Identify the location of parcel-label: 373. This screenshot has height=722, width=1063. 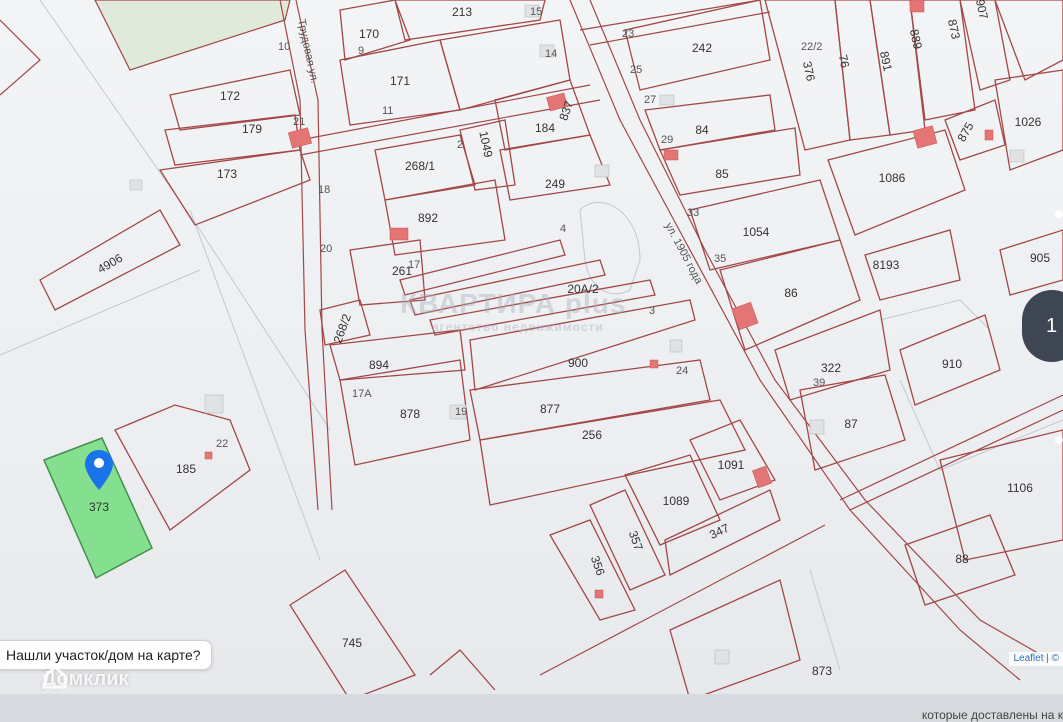
(99, 507).